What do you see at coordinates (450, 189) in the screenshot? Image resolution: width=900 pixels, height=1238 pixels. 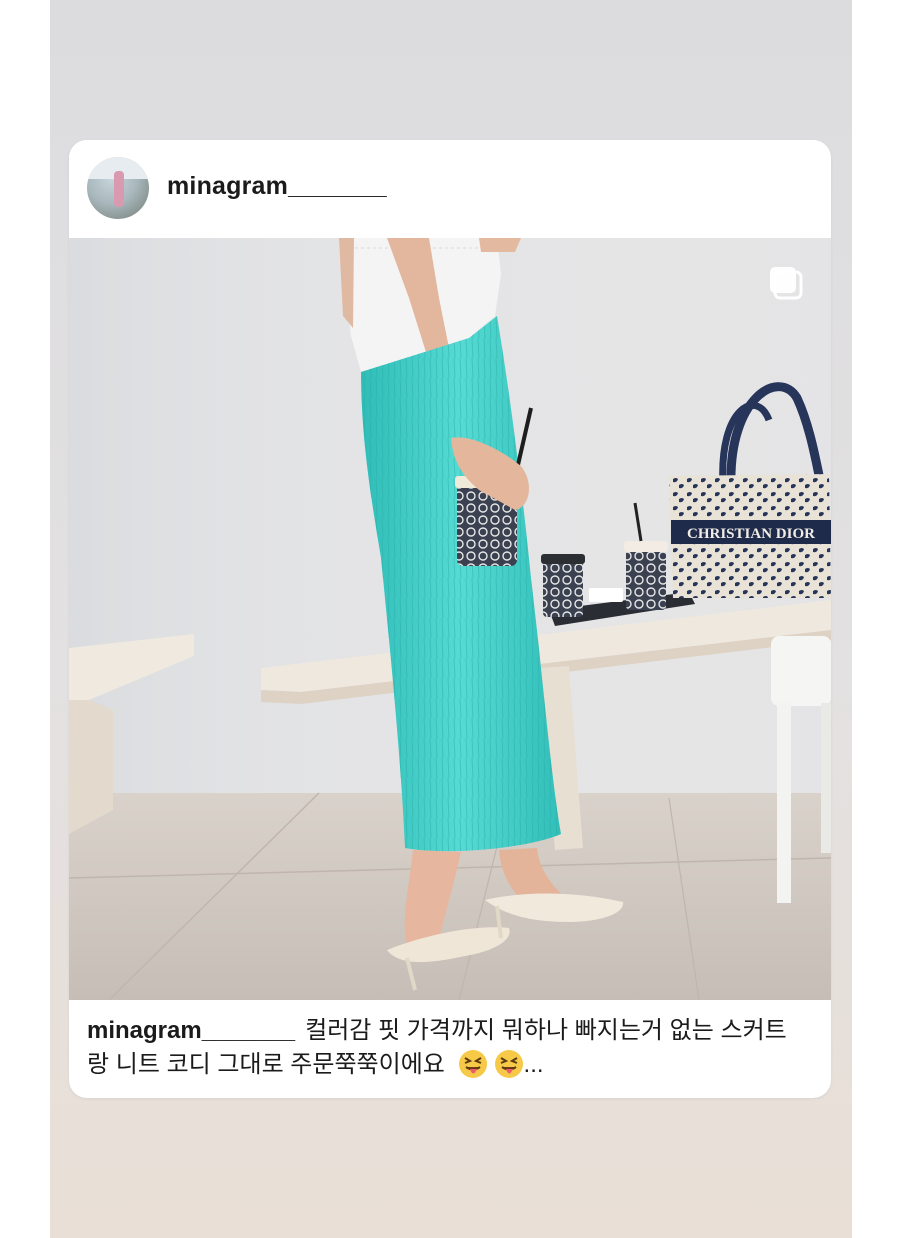 I see `post-header: minagram_______` at bounding box center [450, 189].